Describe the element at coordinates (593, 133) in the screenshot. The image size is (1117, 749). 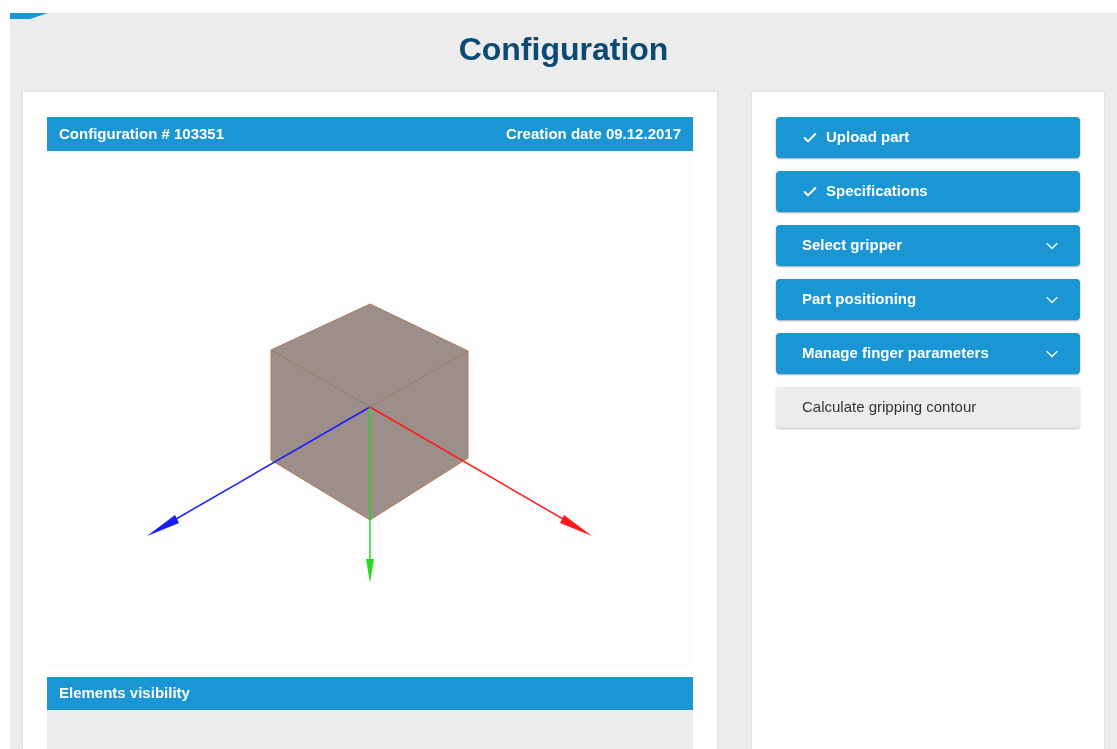
I see `creation-date: Creation date 09.12.2017` at that location.